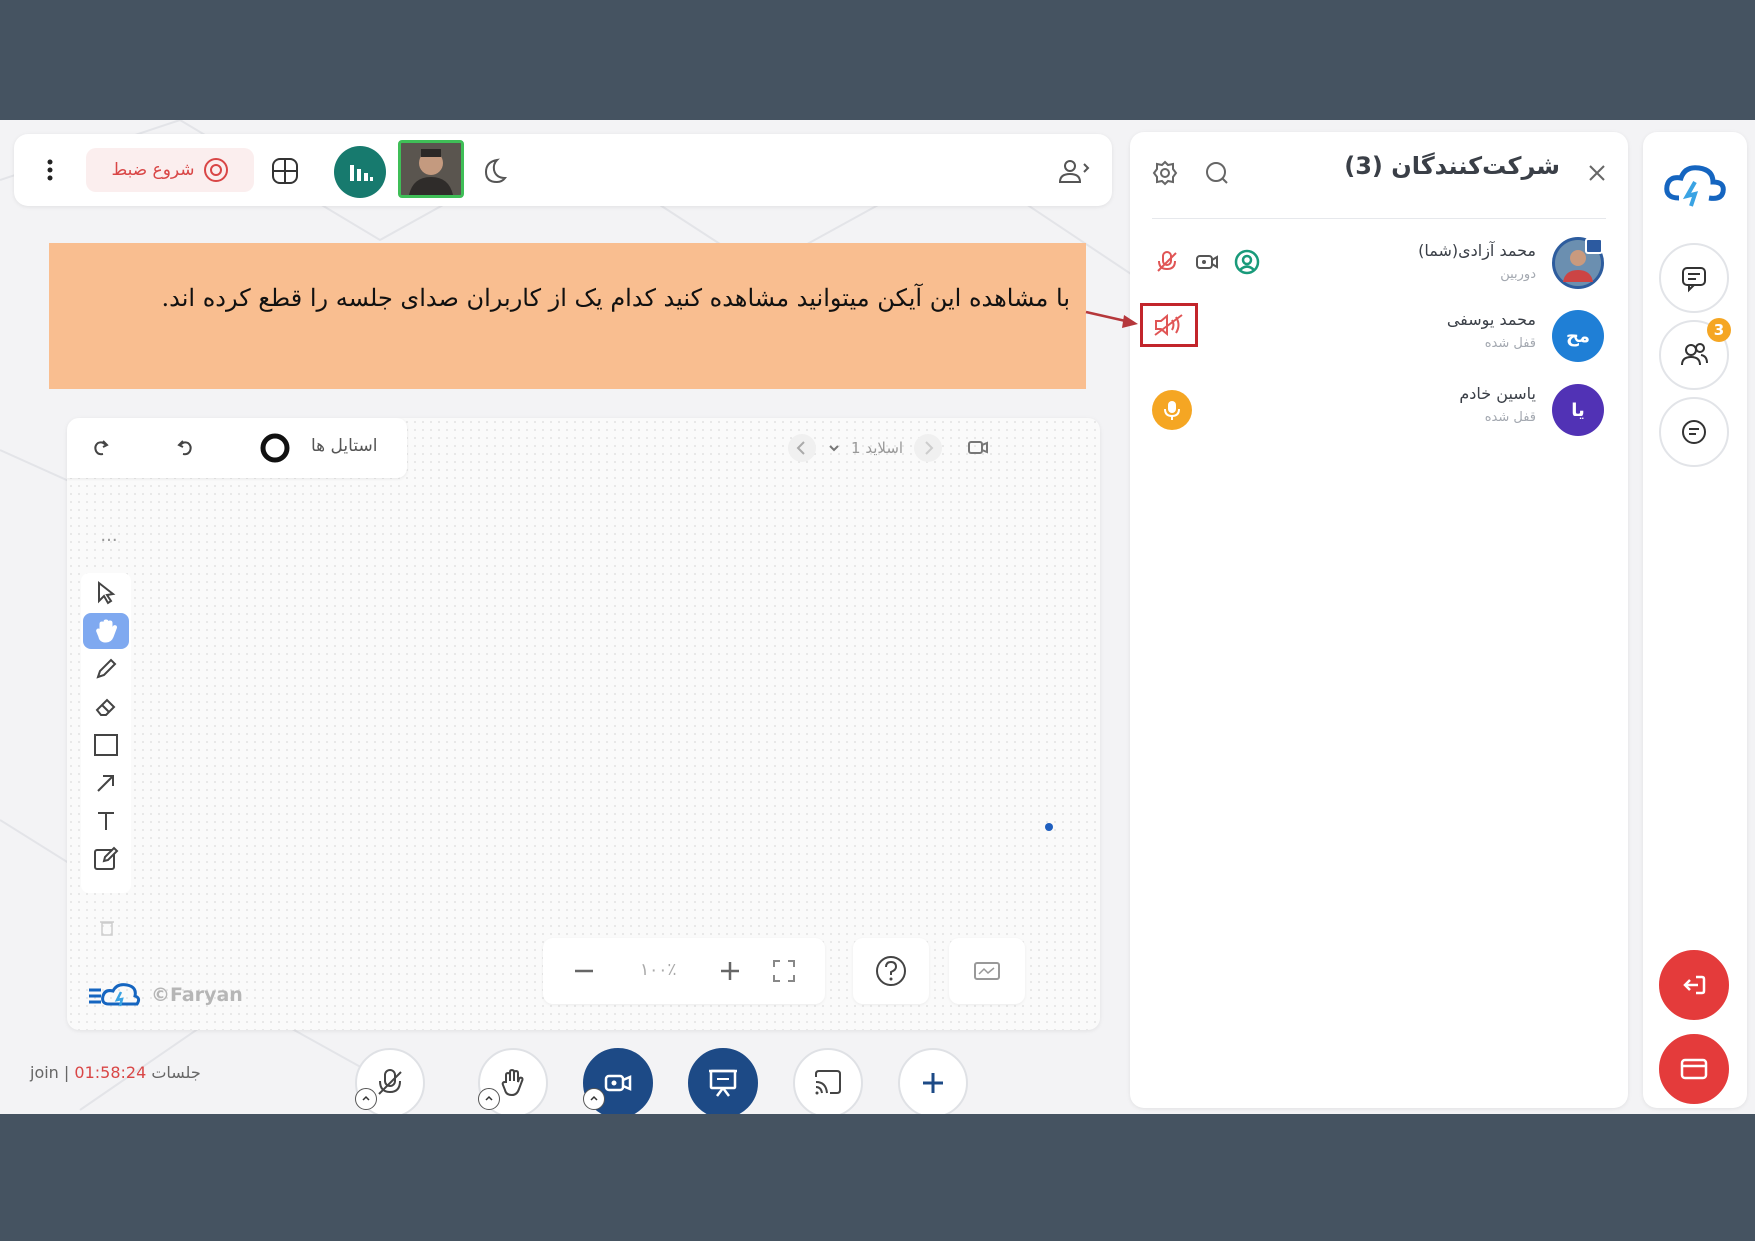  What do you see at coordinates (109, 540) in the screenshot?
I see `more-tools-icon: ···` at bounding box center [109, 540].